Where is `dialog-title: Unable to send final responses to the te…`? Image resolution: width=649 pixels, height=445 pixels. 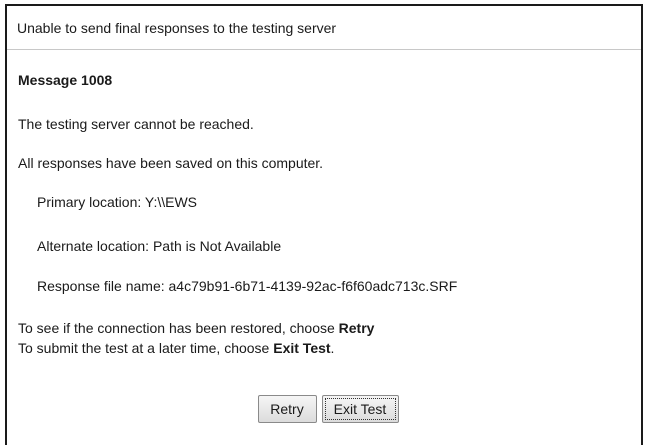
dialog-title: Unable to send final responses to the te… is located at coordinates (177, 27).